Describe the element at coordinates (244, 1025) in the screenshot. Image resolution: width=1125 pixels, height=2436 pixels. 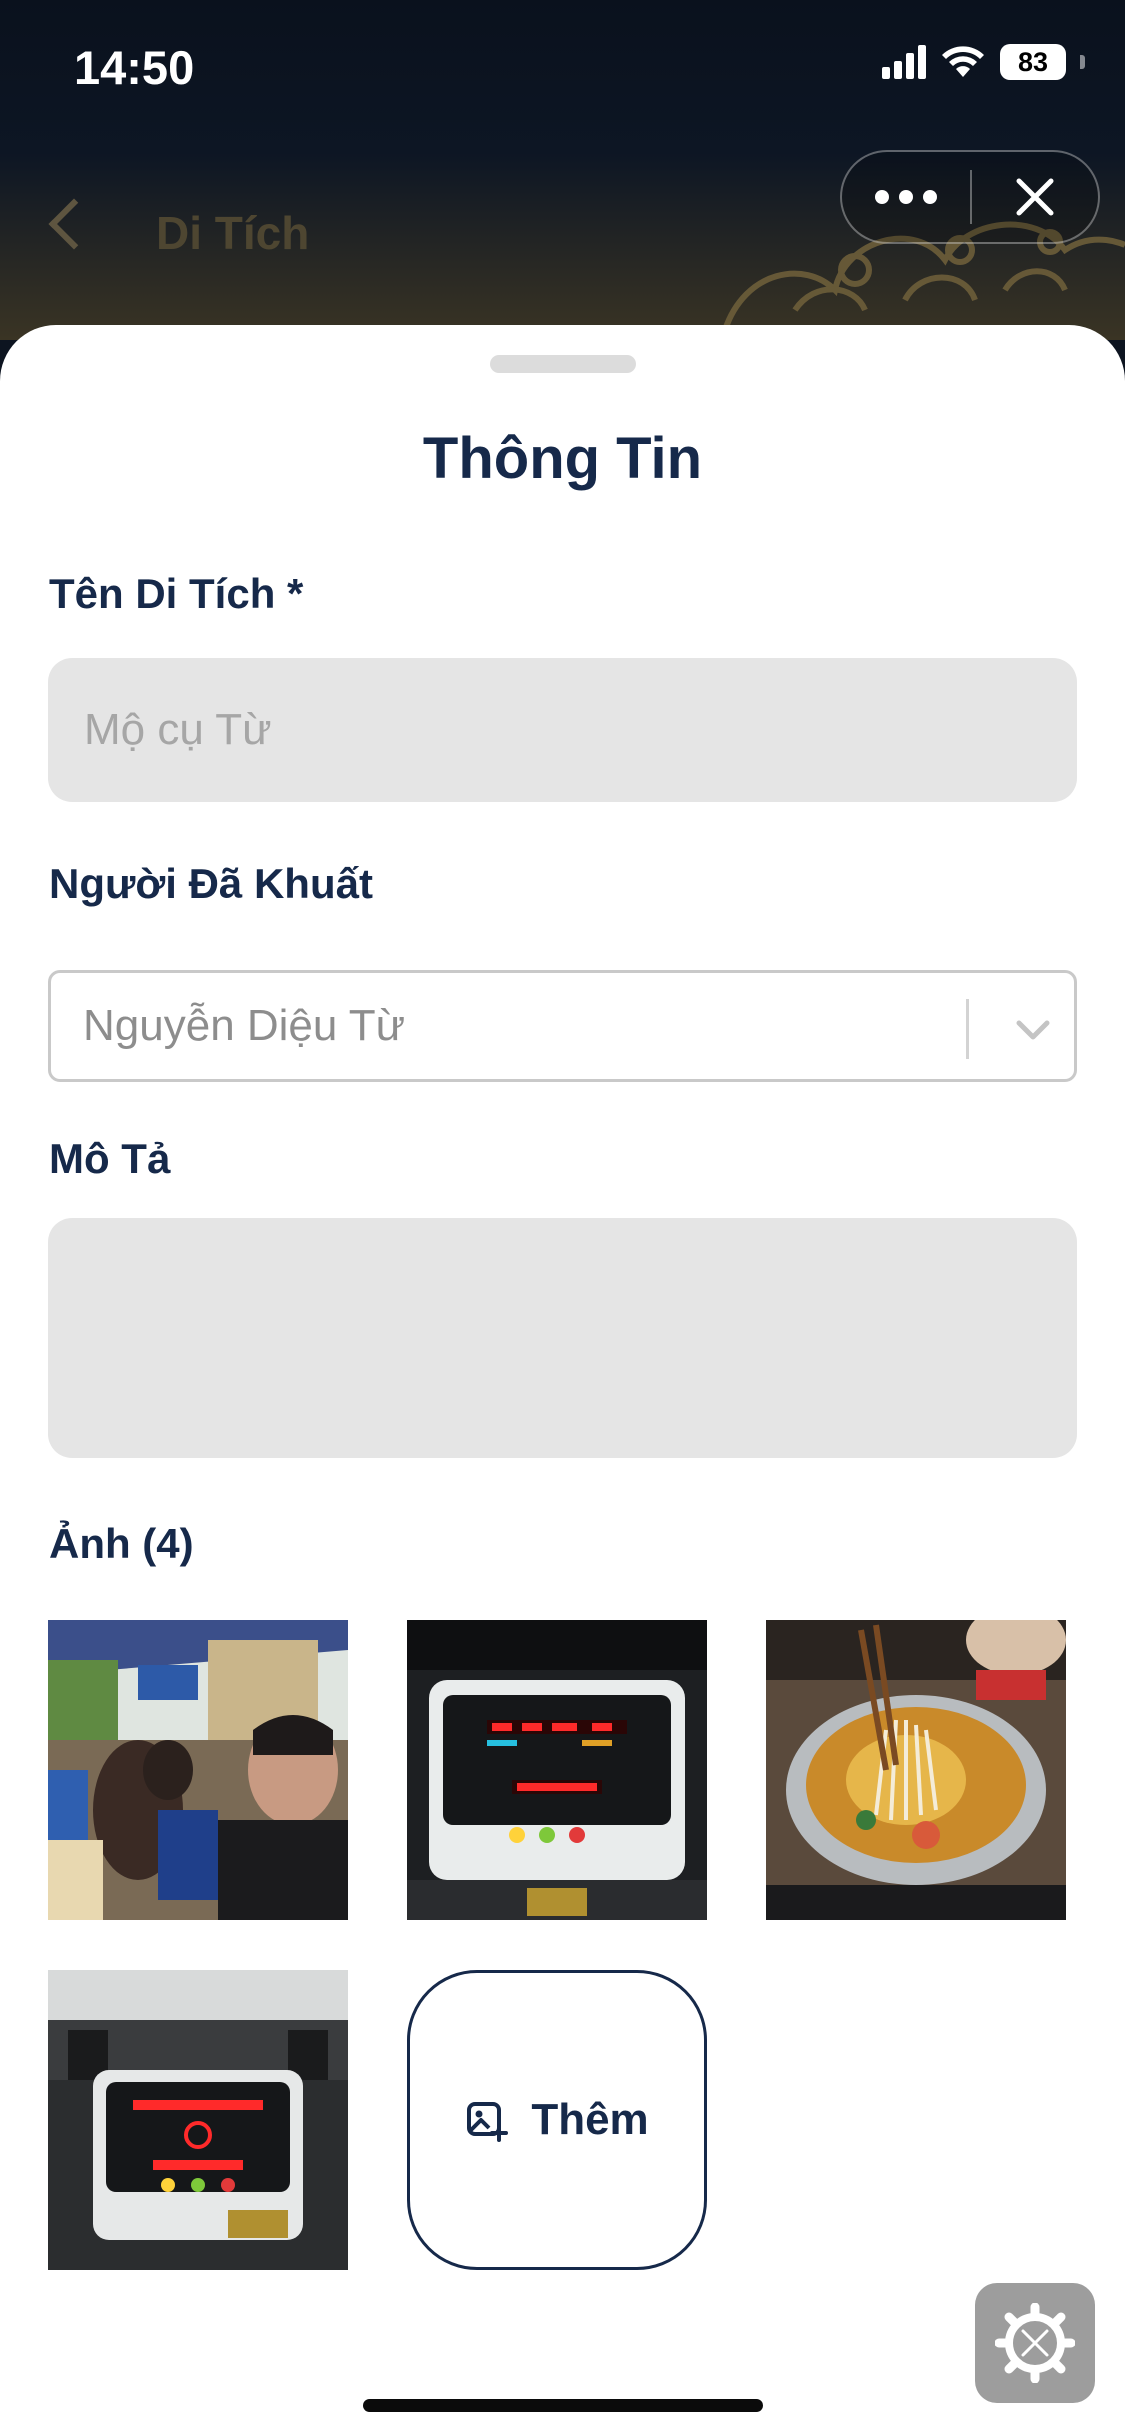
I see `deceased-select-value: Nguyễn Diệu Từ` at that location.